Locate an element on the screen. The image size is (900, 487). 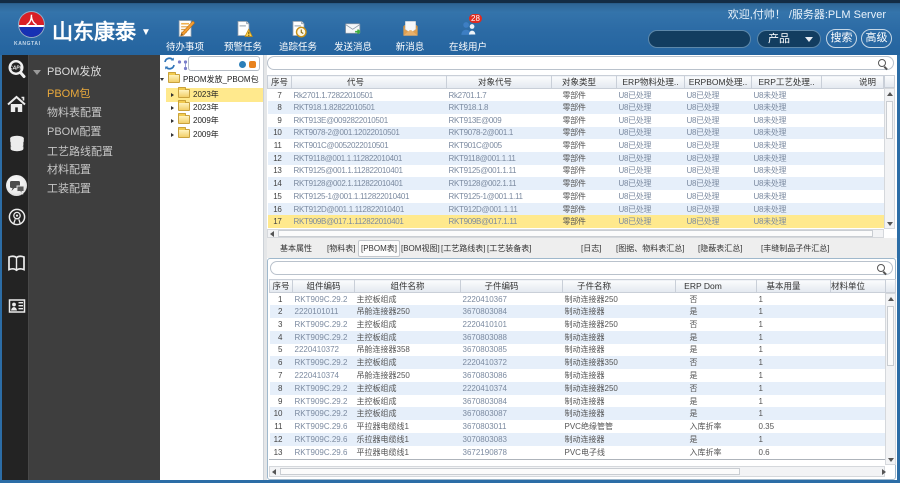
svg-text: CAPP is located at coordinates (16, 69).